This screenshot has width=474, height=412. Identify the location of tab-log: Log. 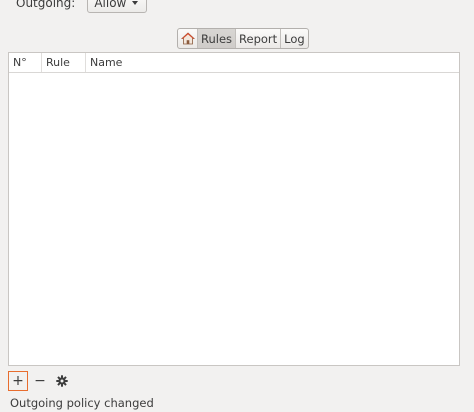
(294, 38).